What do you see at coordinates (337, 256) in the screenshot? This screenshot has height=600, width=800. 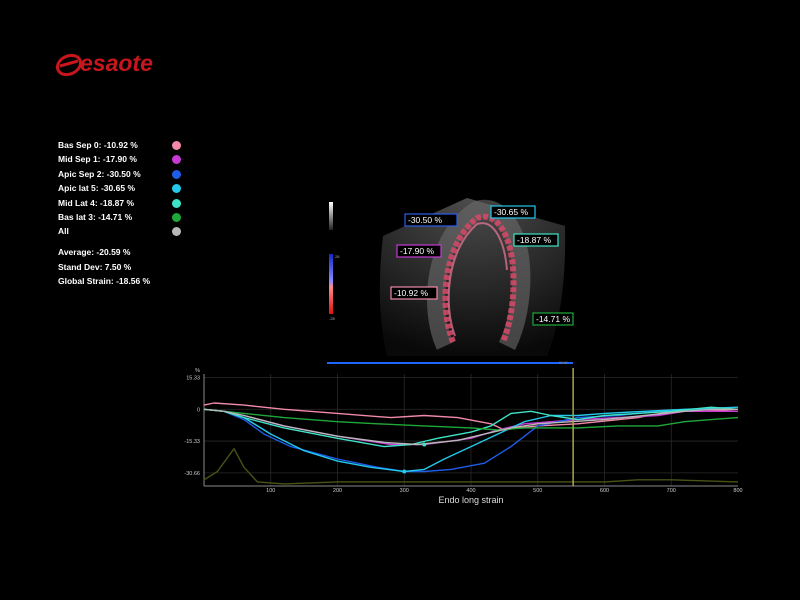 I see `scale-top-label: 28` at bounding box center [337, 256].